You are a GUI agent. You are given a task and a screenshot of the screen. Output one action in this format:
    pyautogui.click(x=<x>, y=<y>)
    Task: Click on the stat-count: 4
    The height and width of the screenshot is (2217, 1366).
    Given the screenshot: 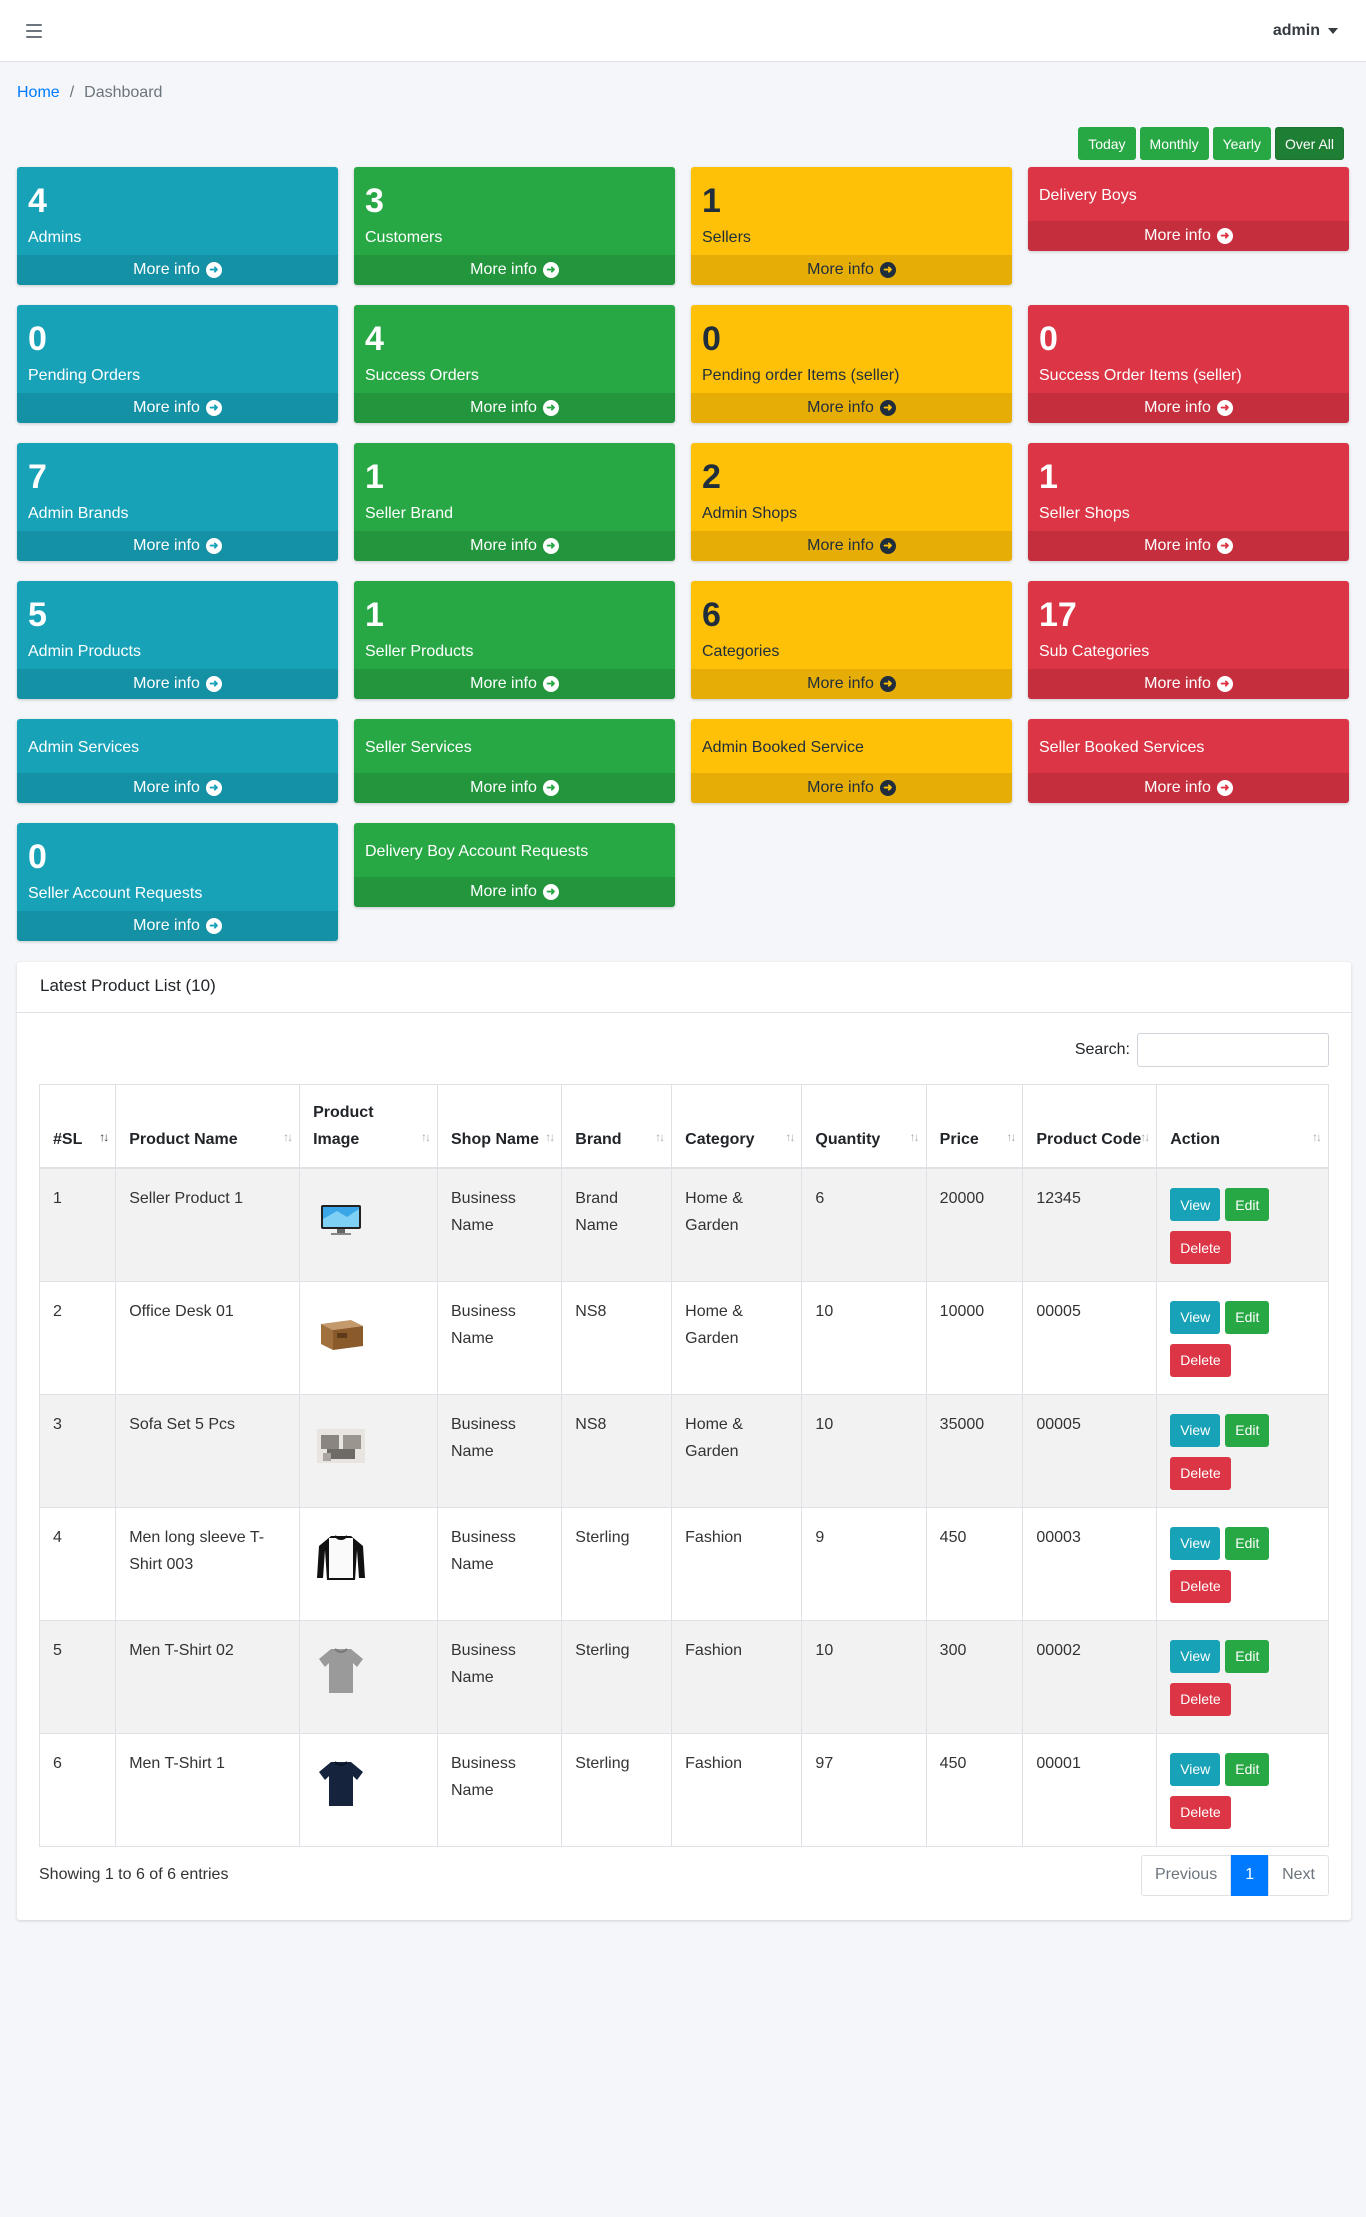 What is the action you would take?
    pyautogui.click(x=374, y=339)
    